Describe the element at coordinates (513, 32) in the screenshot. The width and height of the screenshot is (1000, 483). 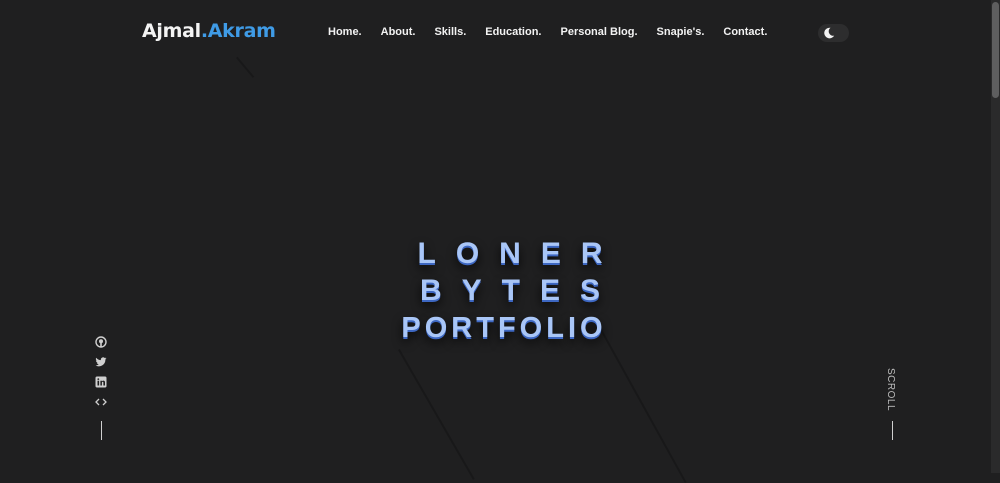
I see `nav-education: Education.` at that location.